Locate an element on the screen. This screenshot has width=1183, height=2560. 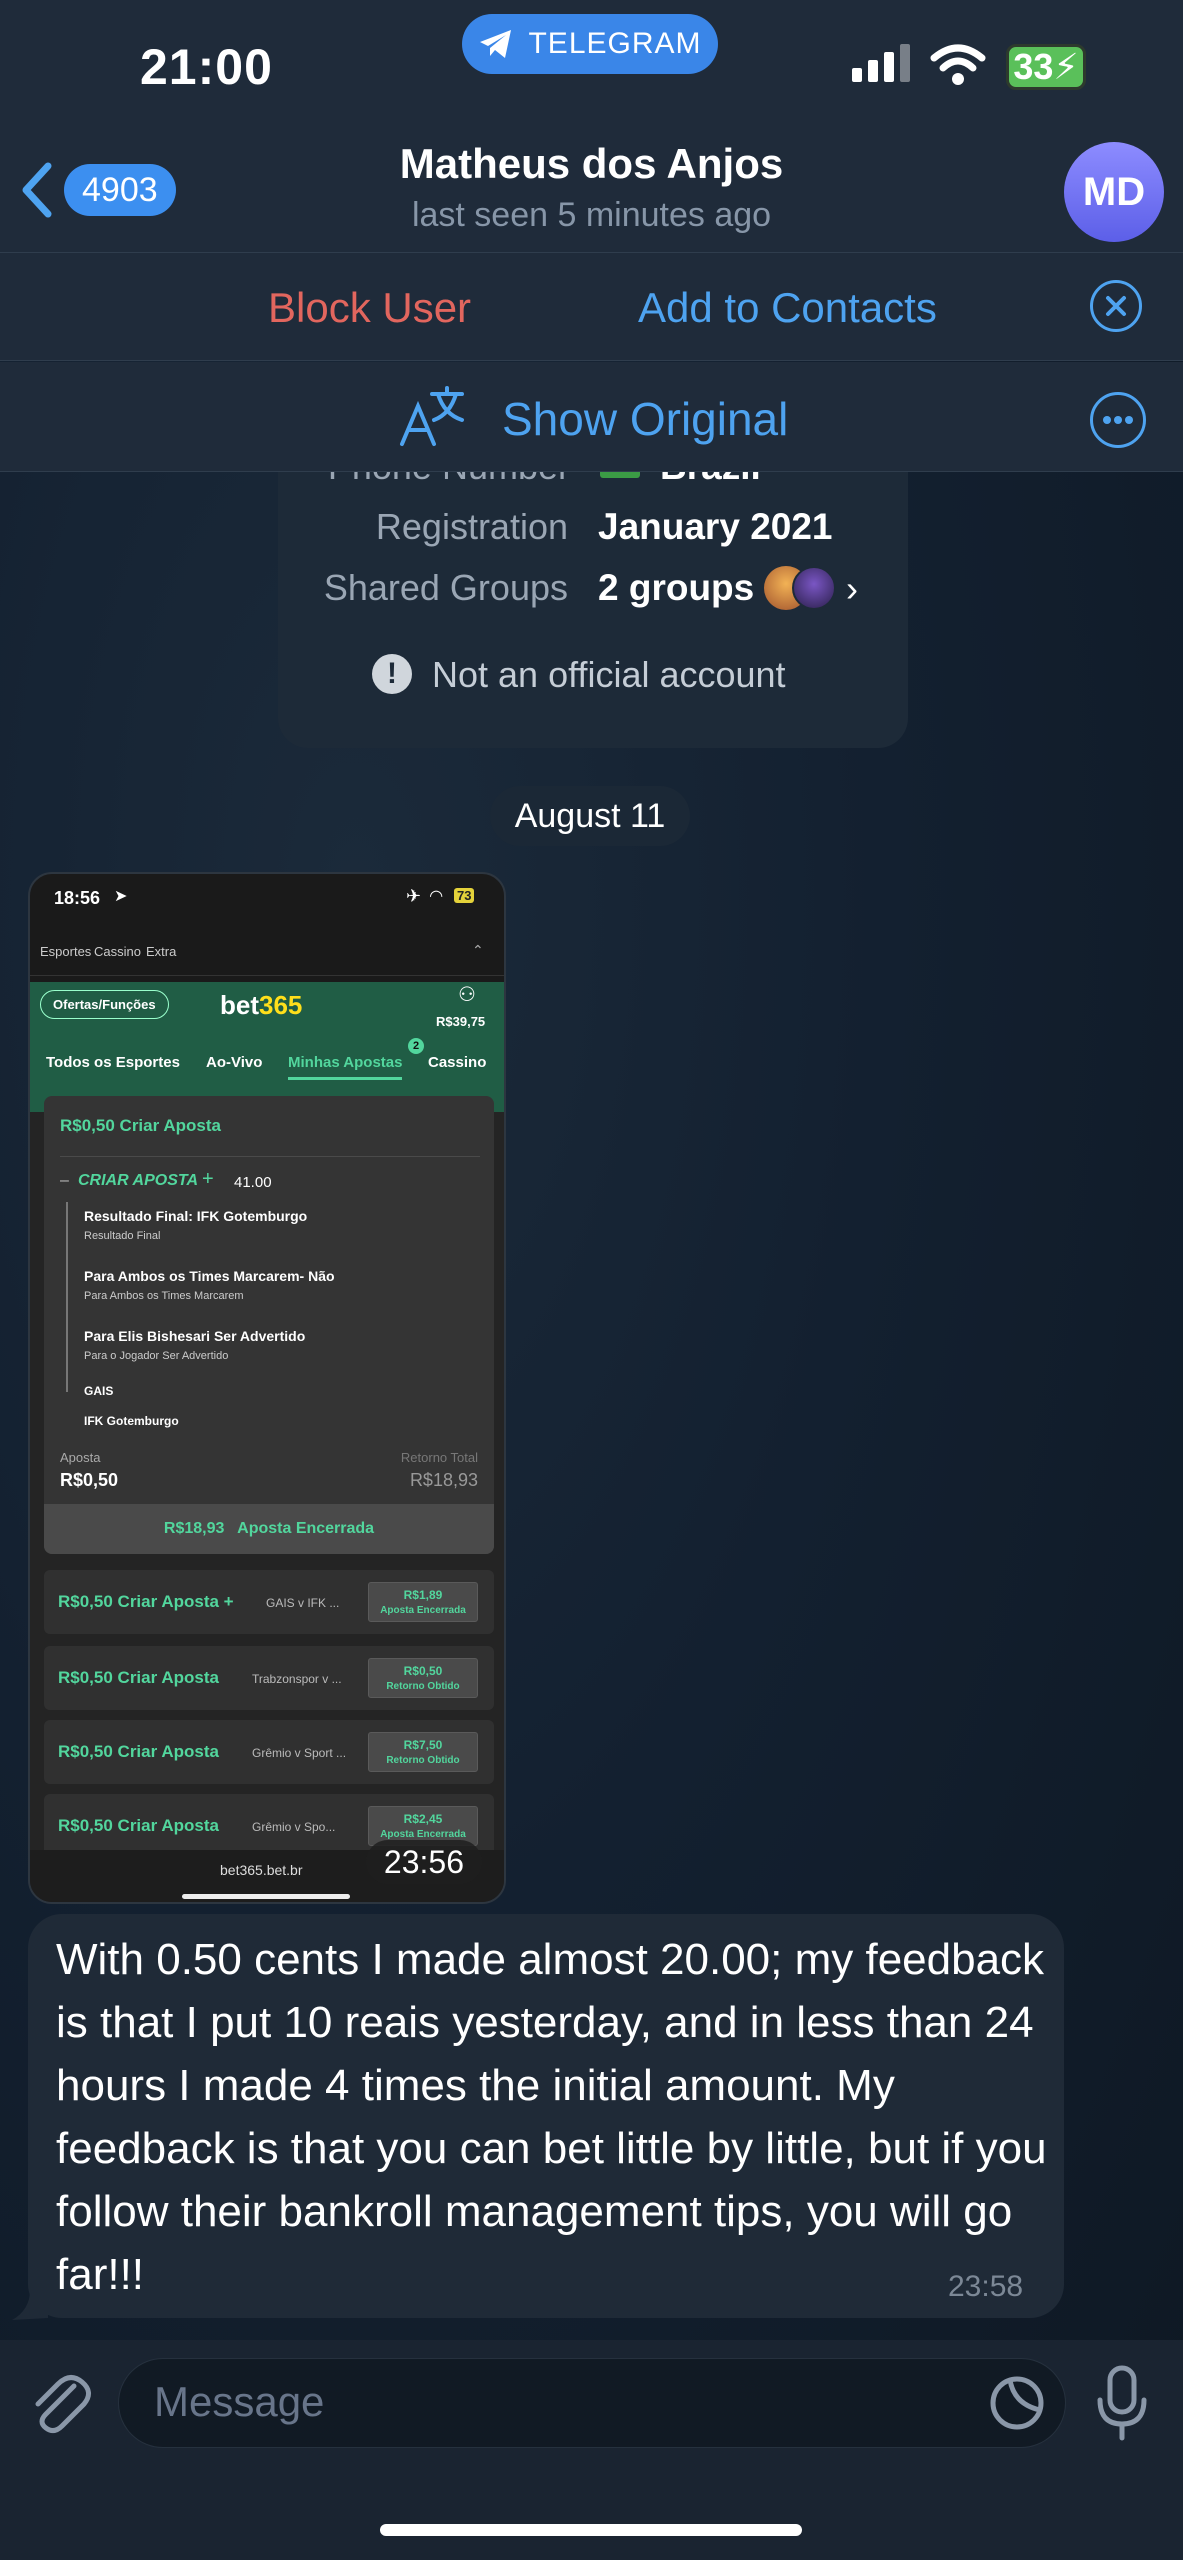
collapse-icon: – is located at coordinates (64, 1180).